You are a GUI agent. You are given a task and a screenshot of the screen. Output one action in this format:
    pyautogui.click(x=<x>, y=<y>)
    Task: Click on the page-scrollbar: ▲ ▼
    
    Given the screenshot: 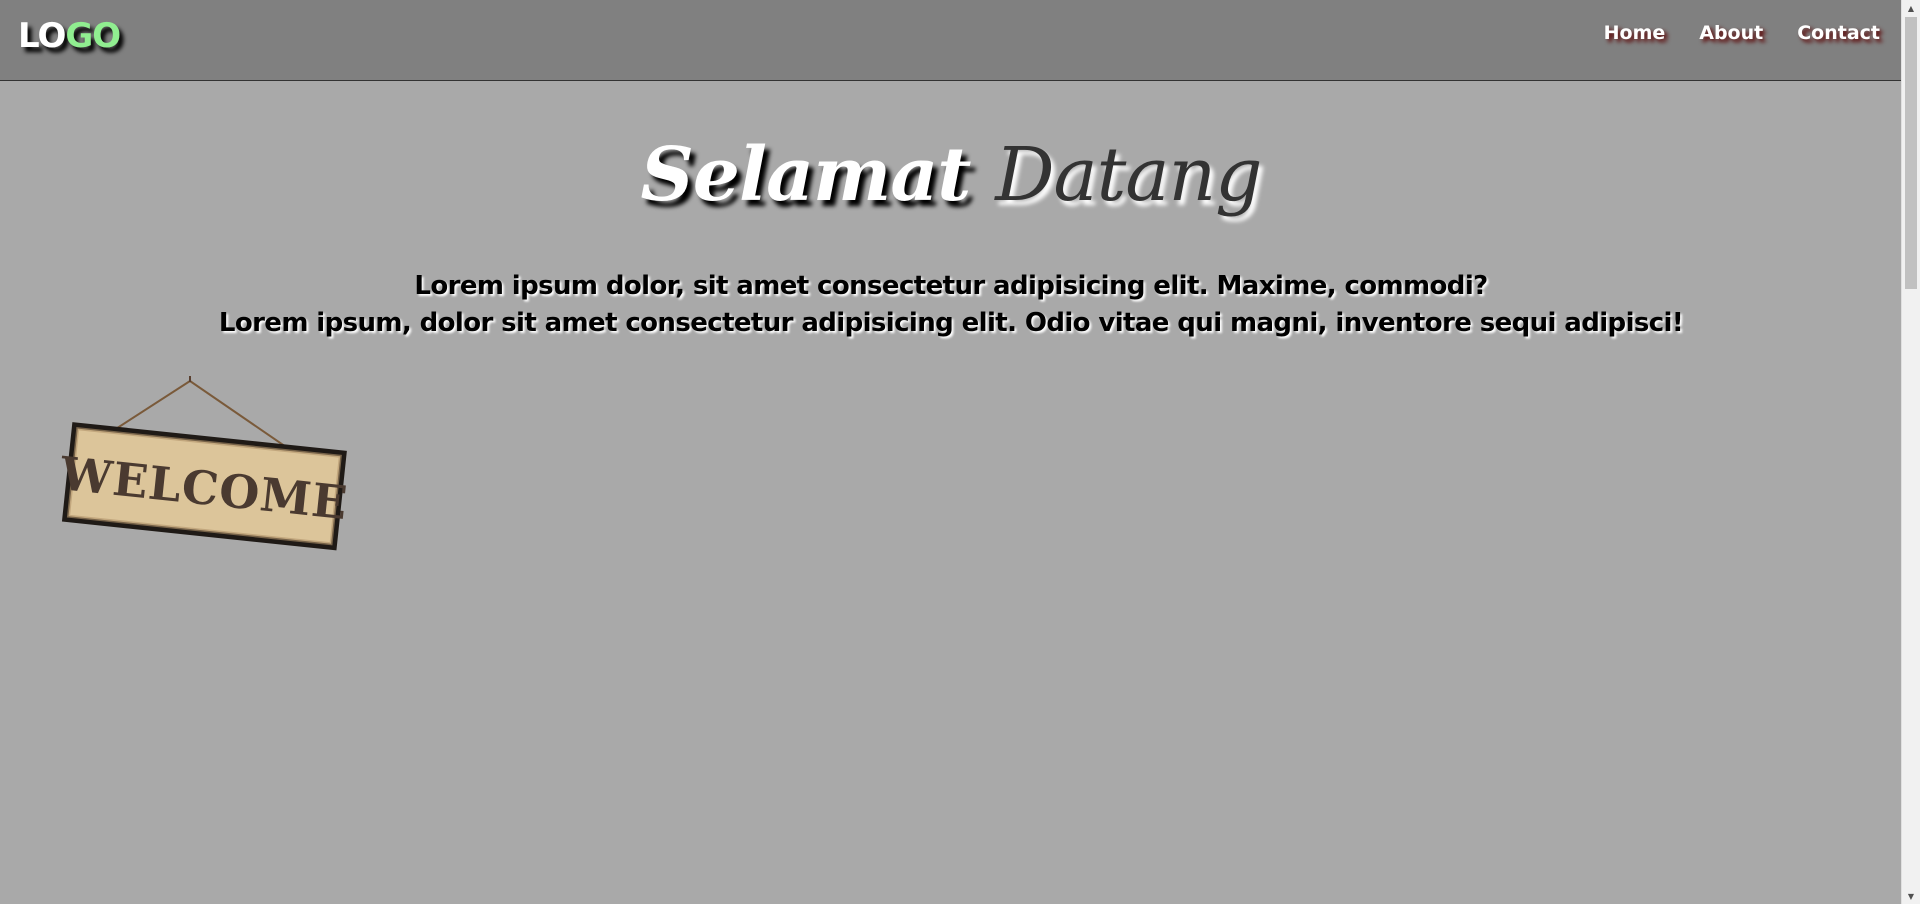 What is the action you would take?
    pyautogui.click(x=1910, y=452)
    